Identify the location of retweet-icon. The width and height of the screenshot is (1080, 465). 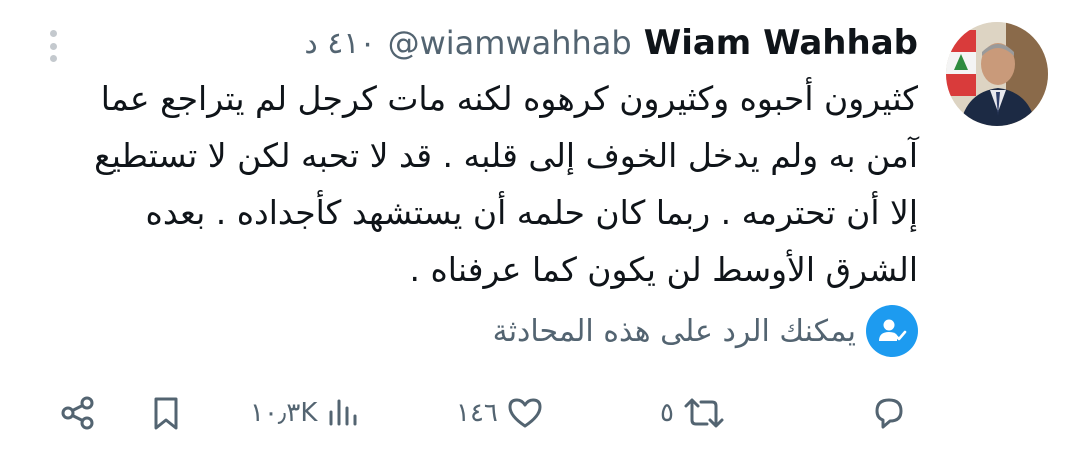
(704, 413).